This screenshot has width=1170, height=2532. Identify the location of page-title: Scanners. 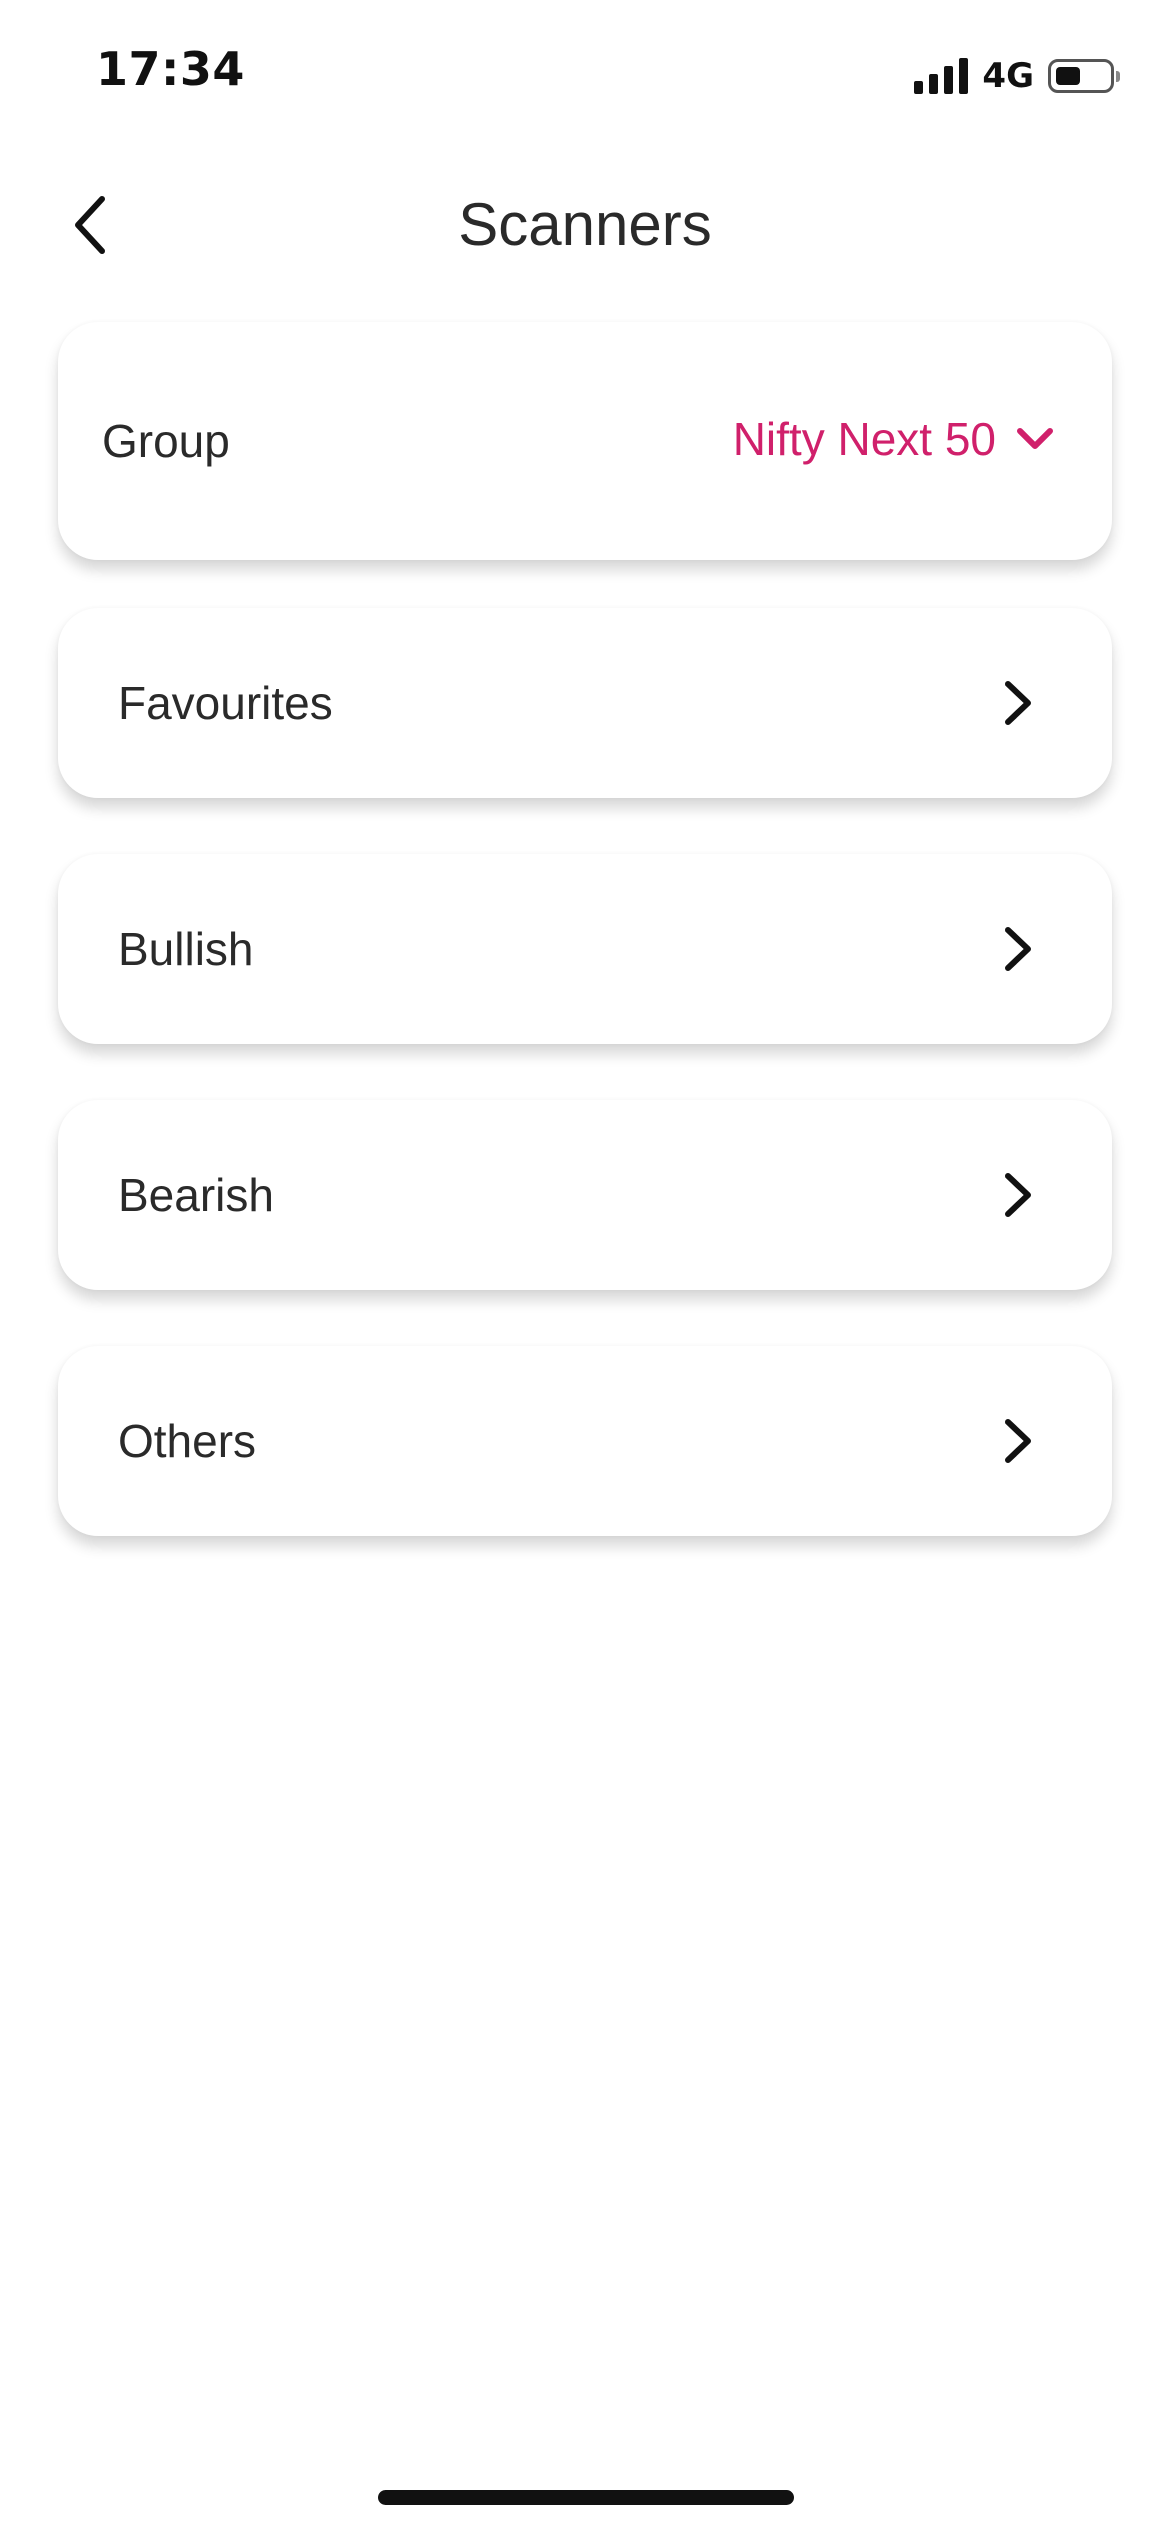
(585, 224).